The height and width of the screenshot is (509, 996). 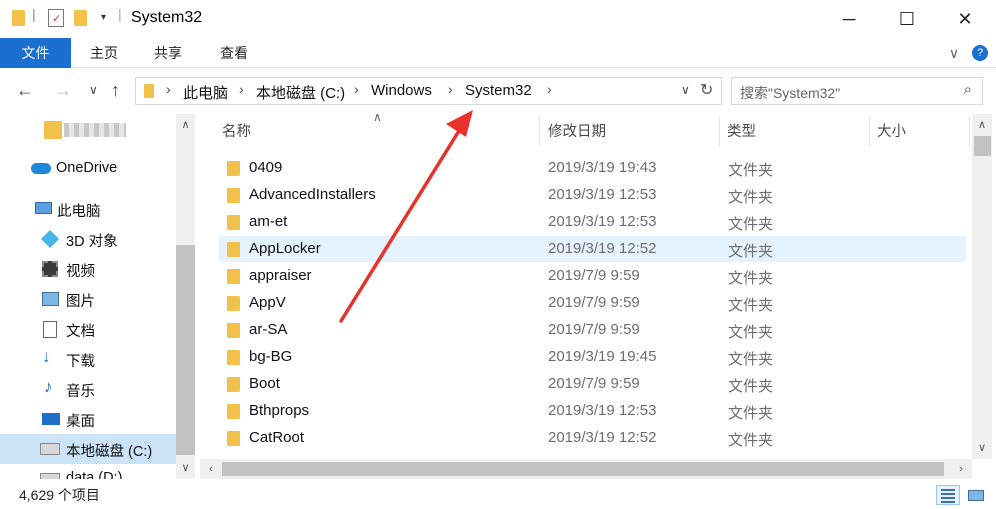 What do you see at coordinates (948, 495) in the screenshot?
I see `details-view-icon` at bounding box center [948, 495].